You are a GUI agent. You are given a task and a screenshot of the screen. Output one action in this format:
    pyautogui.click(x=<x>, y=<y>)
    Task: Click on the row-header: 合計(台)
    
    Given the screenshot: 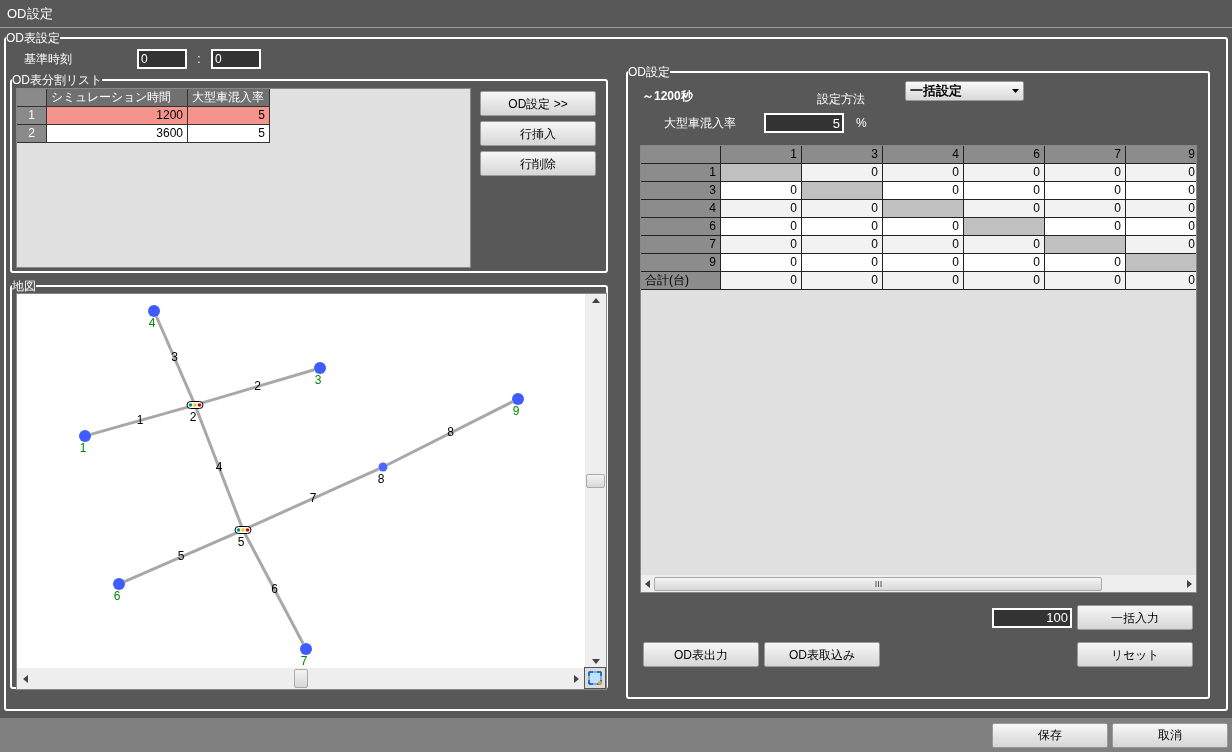 What is the action you would take?
    pyautogui.click(x=681, y=281)
    